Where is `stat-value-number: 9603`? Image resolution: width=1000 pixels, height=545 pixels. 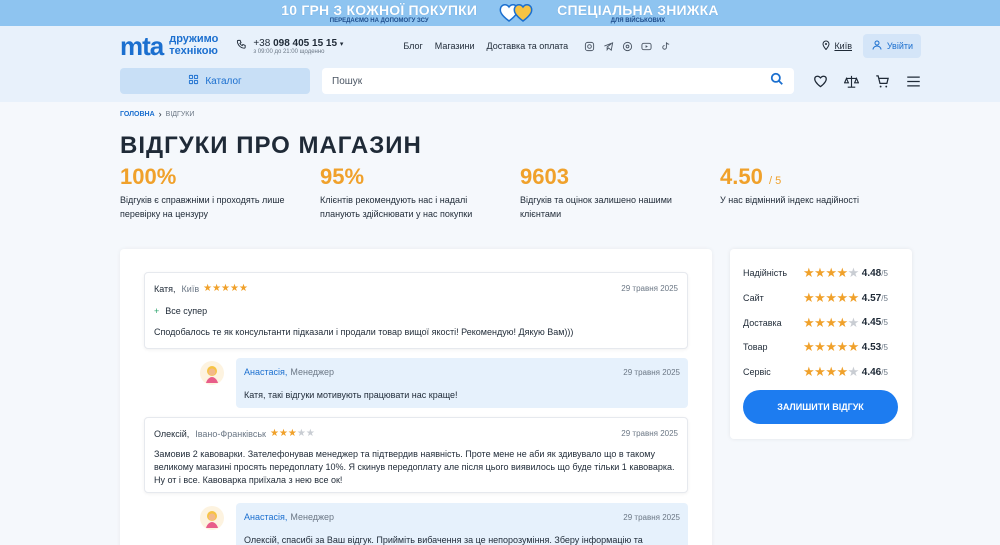
stat-value-number: 9603 is located at coordinates (544, 176).